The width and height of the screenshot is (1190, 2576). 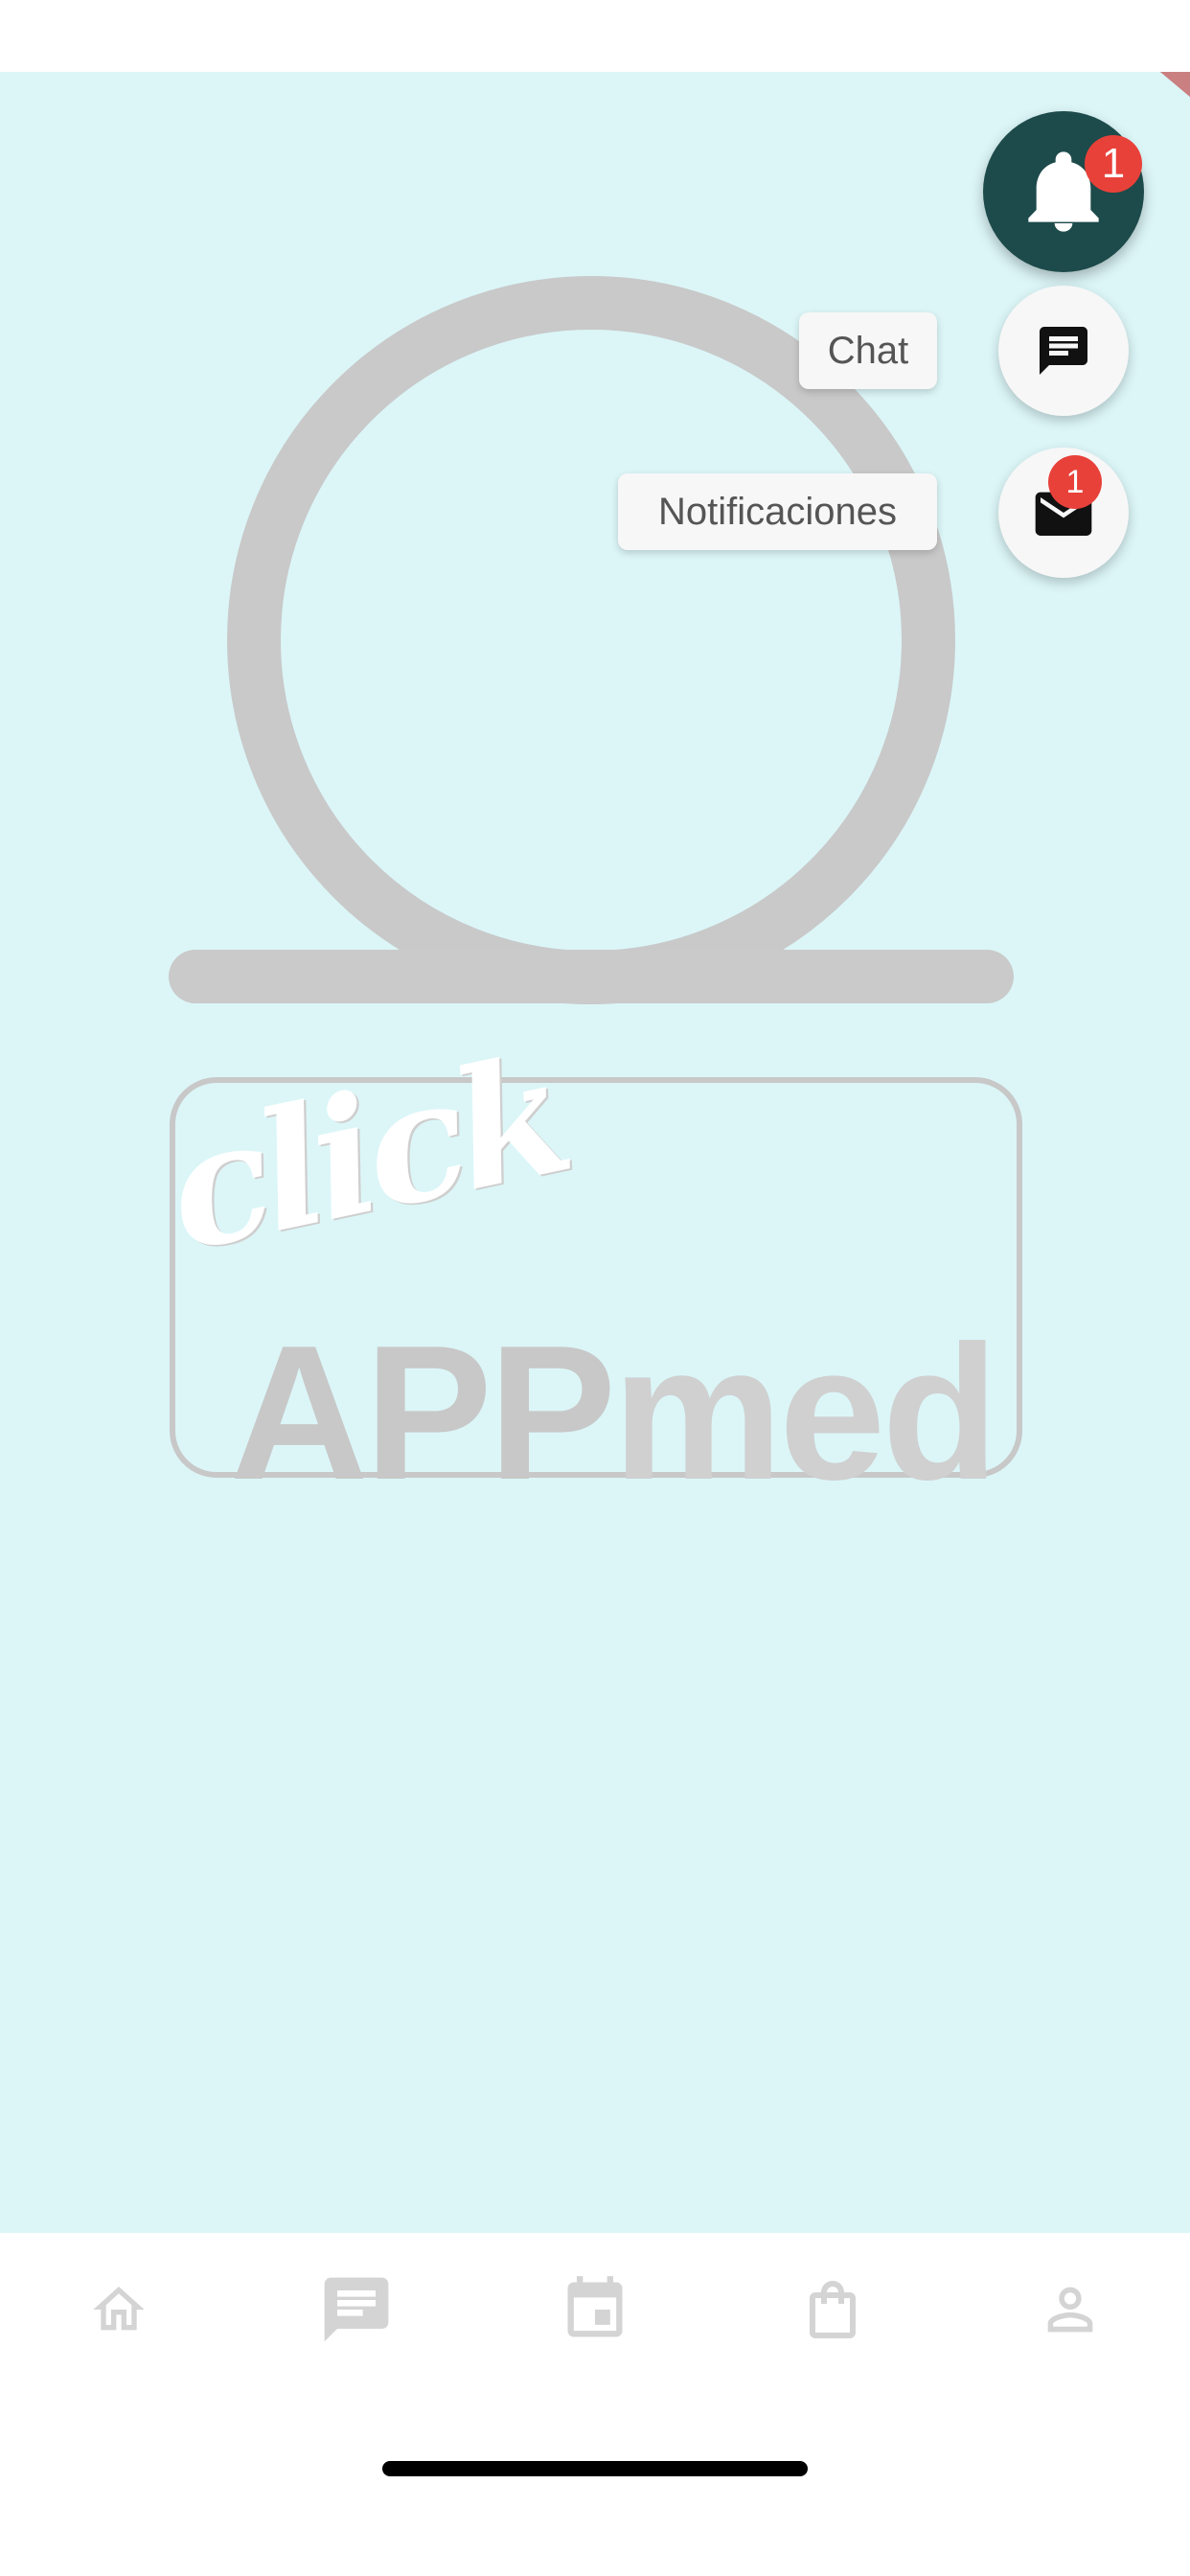 I want to click on chat-action-button, so click(x=1064, y=351).